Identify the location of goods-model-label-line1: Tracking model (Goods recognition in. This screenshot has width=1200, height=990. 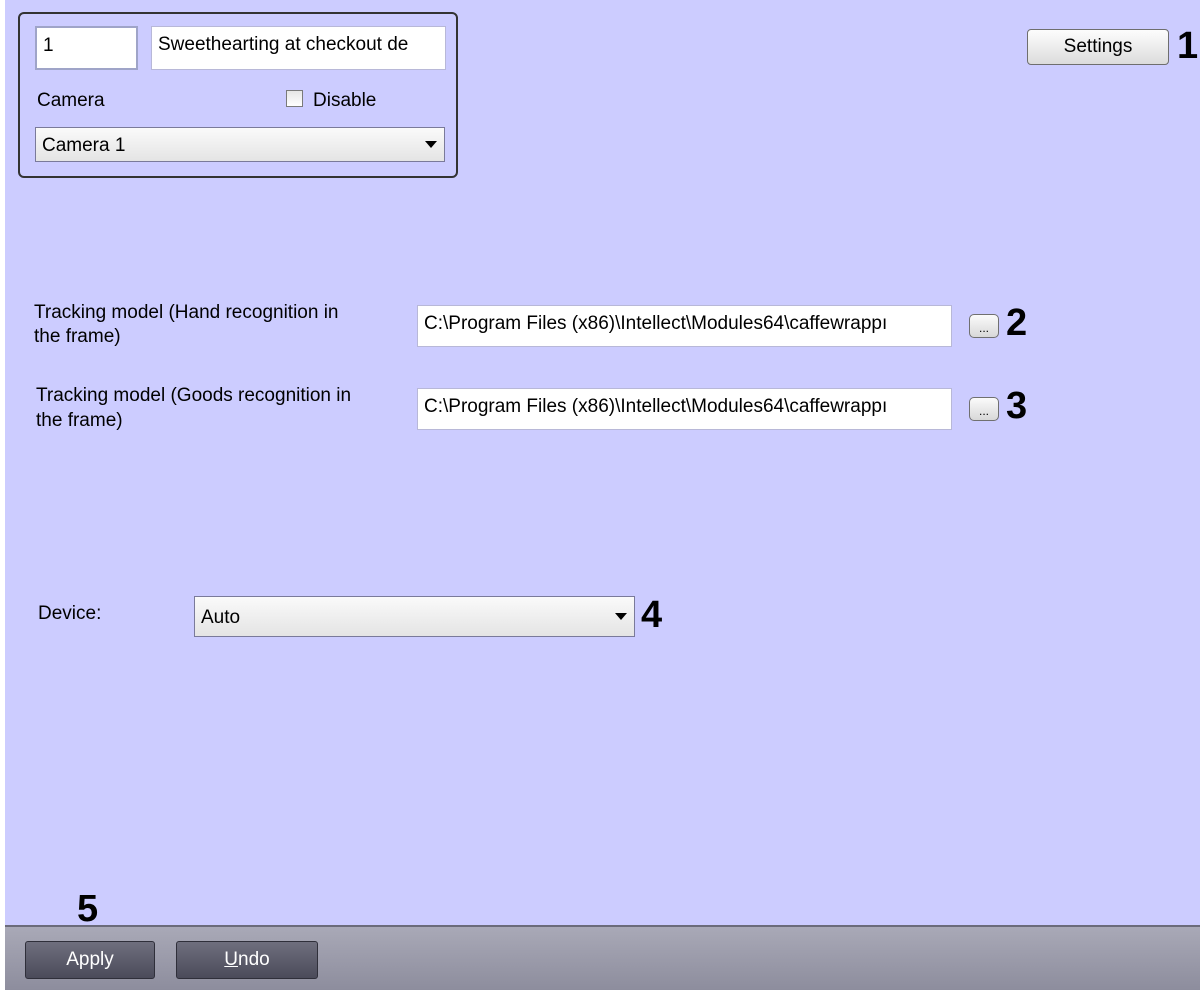
(194, 395).